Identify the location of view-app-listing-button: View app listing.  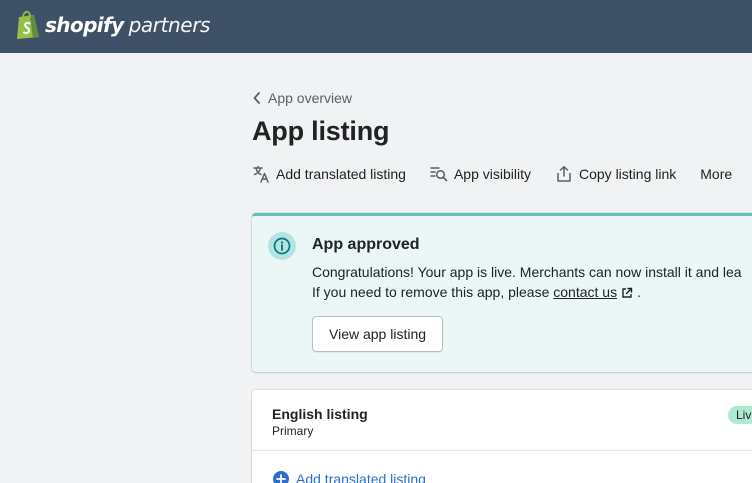
(378, 334).